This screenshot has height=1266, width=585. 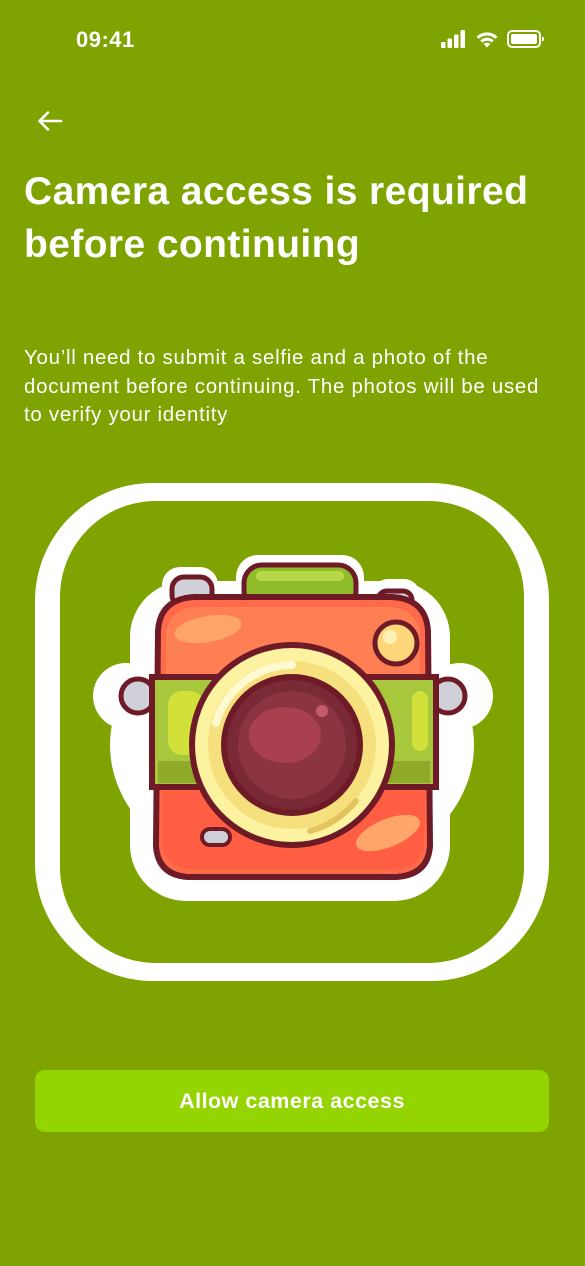 I want to click on status-icons, so click(x=493, y=41).